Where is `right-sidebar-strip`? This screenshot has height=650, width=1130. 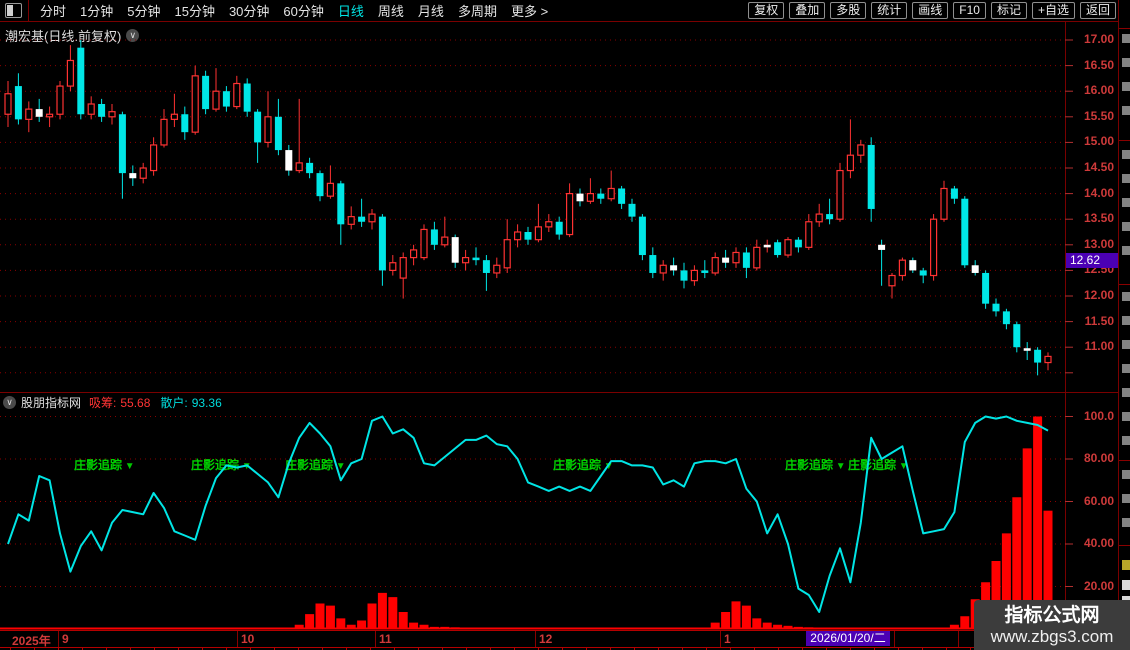 right-sidebar-strip is located at coordinates (1124, 325).